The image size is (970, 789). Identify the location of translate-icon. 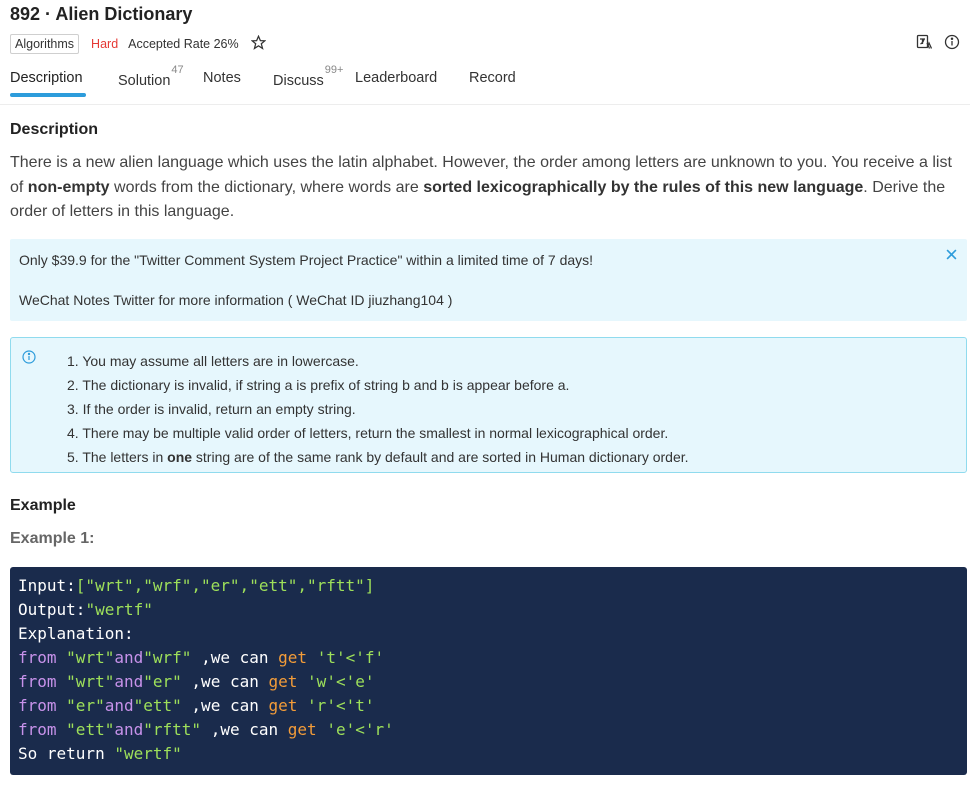
(924, 42).